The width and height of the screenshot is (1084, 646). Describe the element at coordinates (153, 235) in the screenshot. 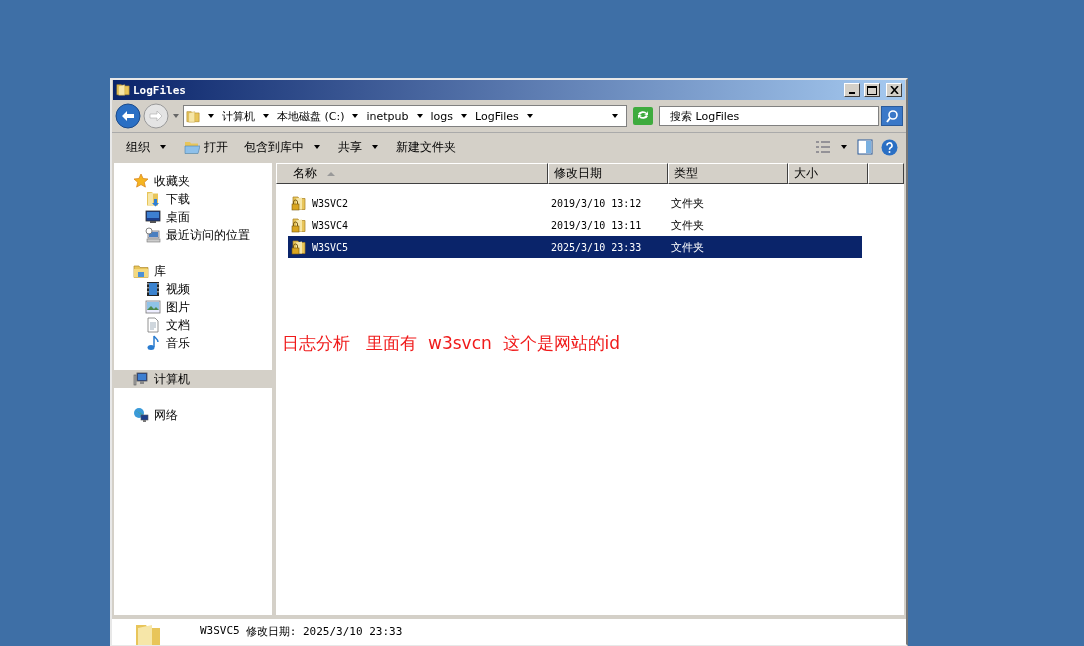

I see `computer-clock-icon` at that location.